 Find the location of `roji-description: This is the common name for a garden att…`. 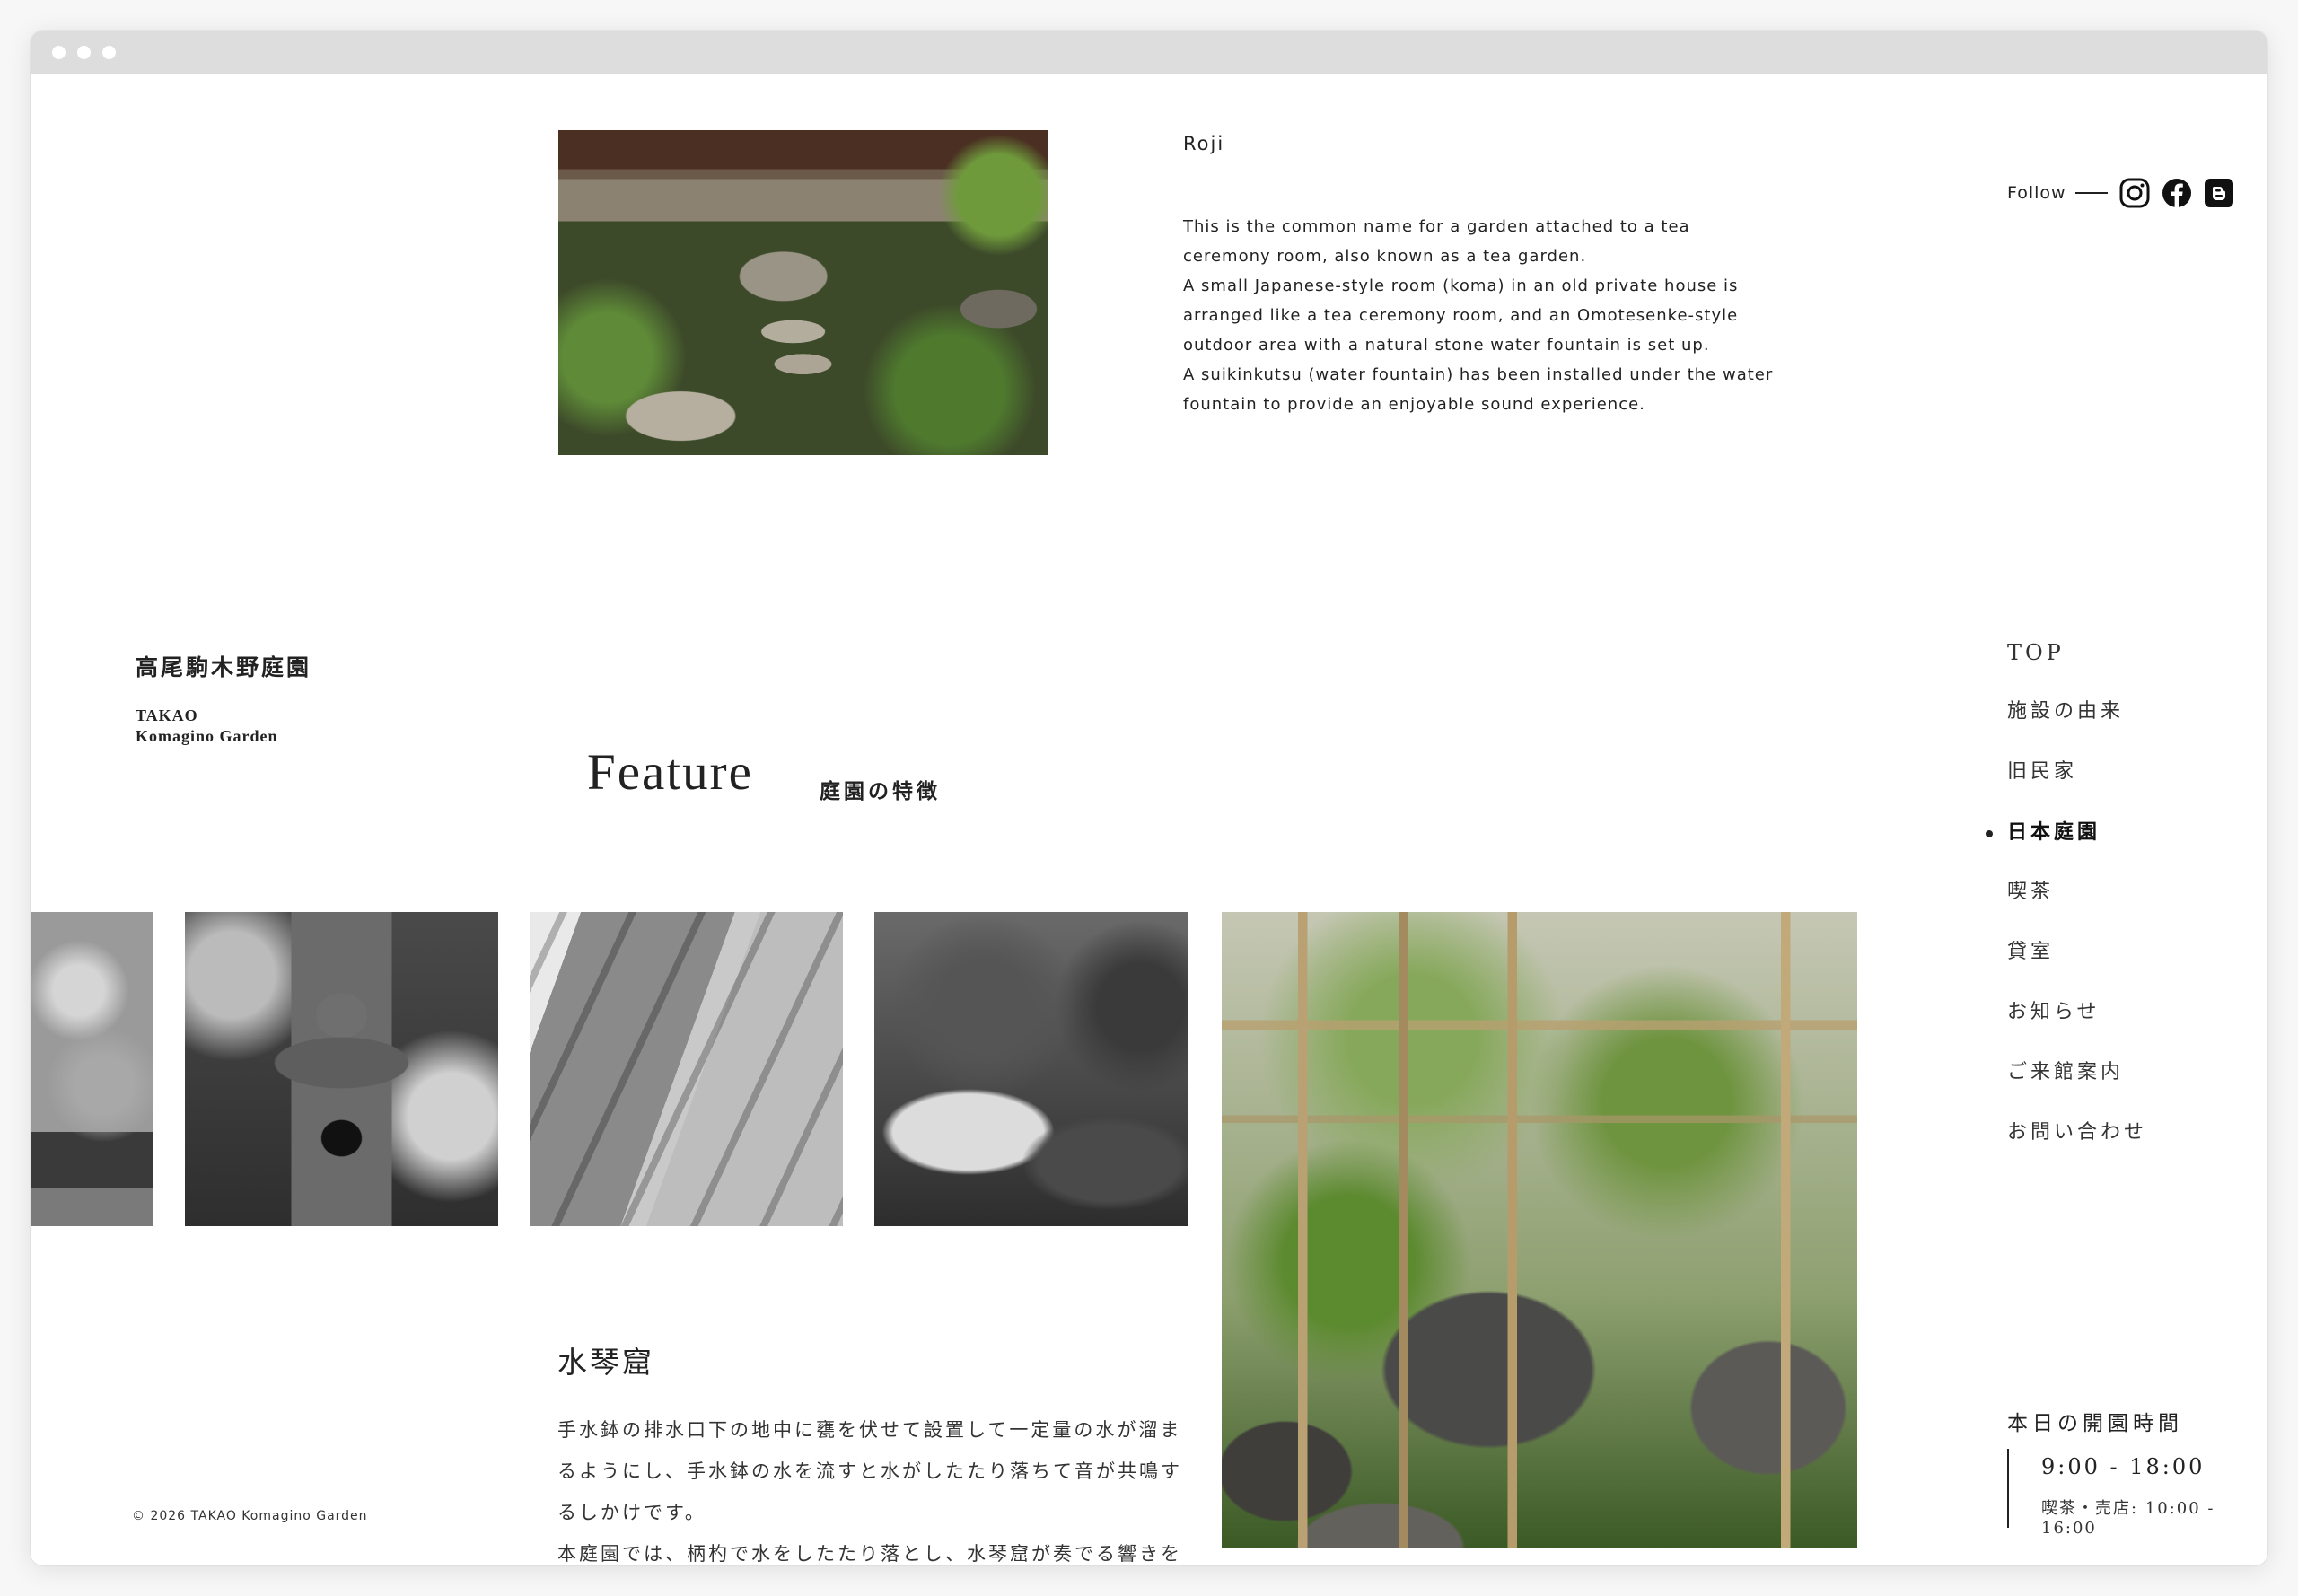

roji-description: This is the common name for a garden att… is located at coordinates (1479, 315).